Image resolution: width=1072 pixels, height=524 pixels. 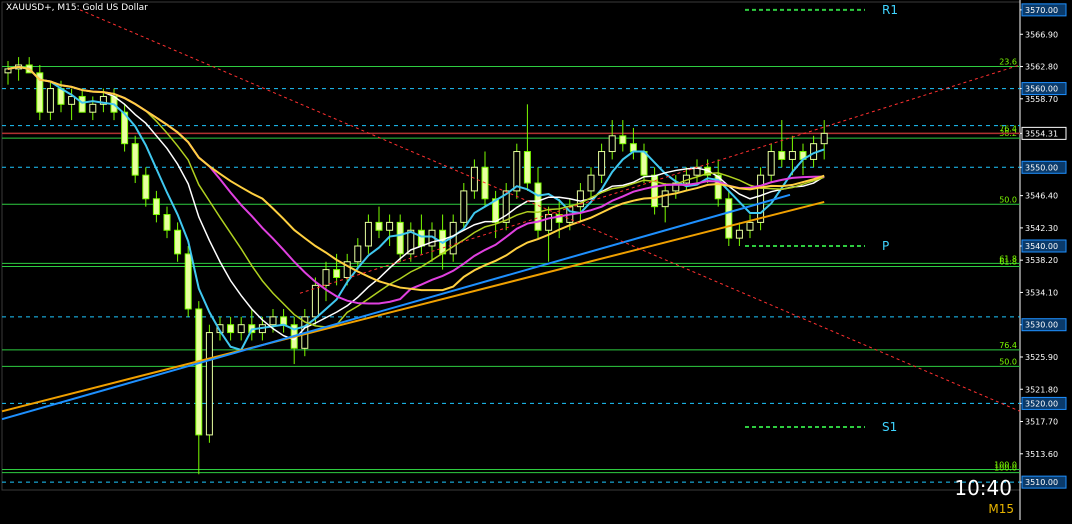 What do you see at coordinates (1041, 133) in the screenshot?
I see `price-label: 3554.31` at bounding box center [1041, 133].